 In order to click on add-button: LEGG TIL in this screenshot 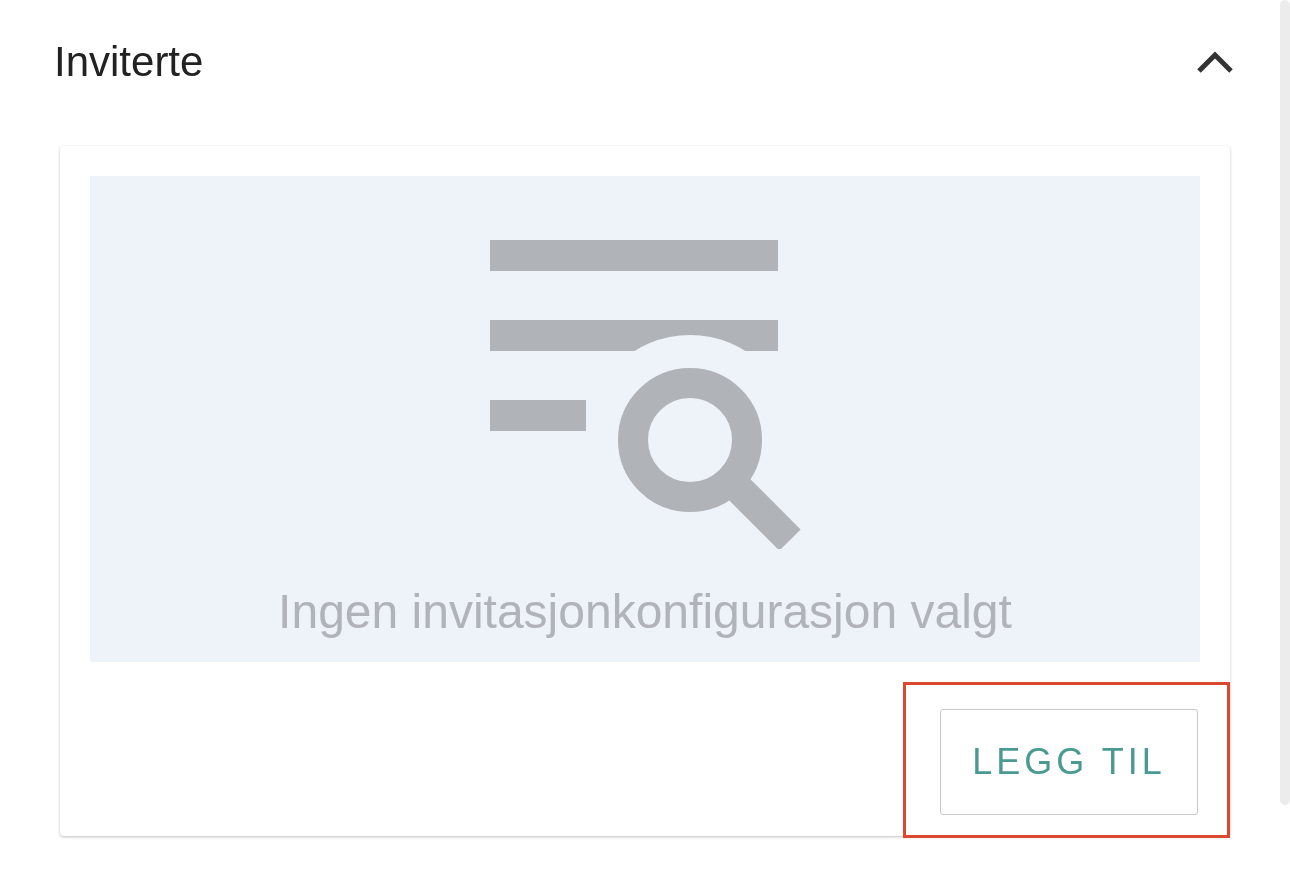, I will do `click(1069, 762)`.